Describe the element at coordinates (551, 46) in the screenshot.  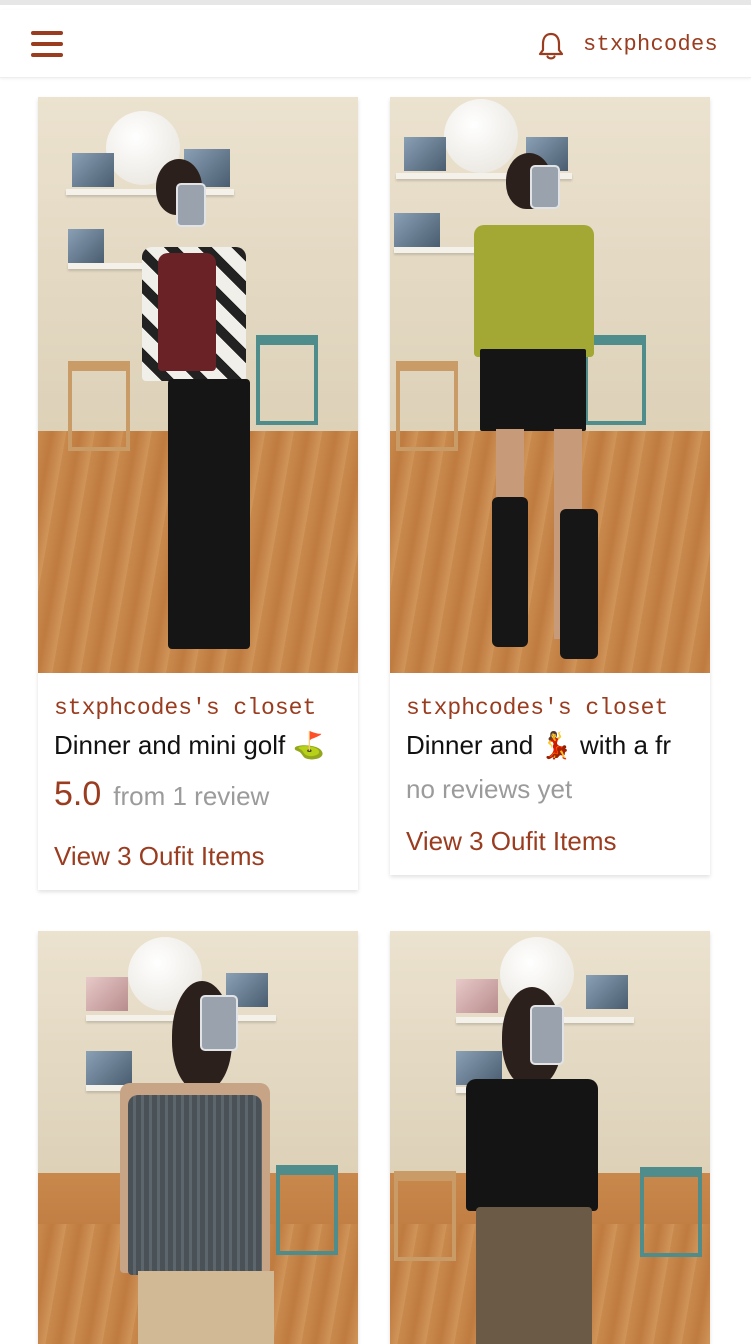
I see `bell-icon` at that location.